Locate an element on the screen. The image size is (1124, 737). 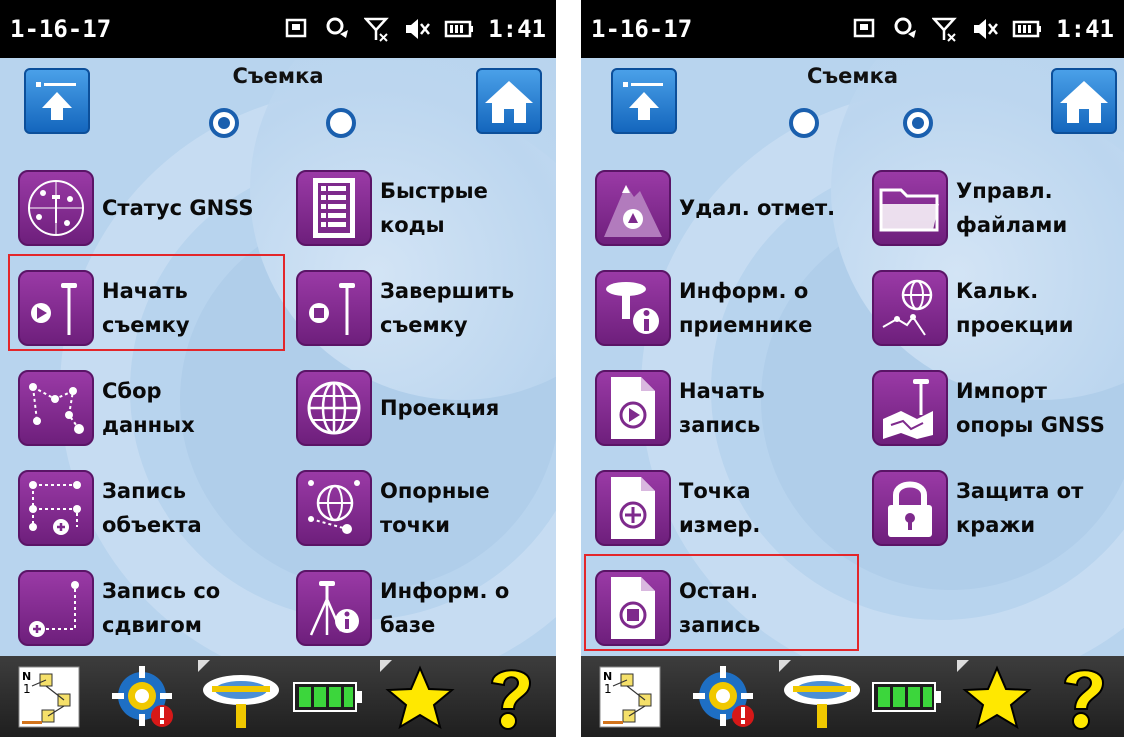
gnss-status-icon is located at coordinates (56, 208).